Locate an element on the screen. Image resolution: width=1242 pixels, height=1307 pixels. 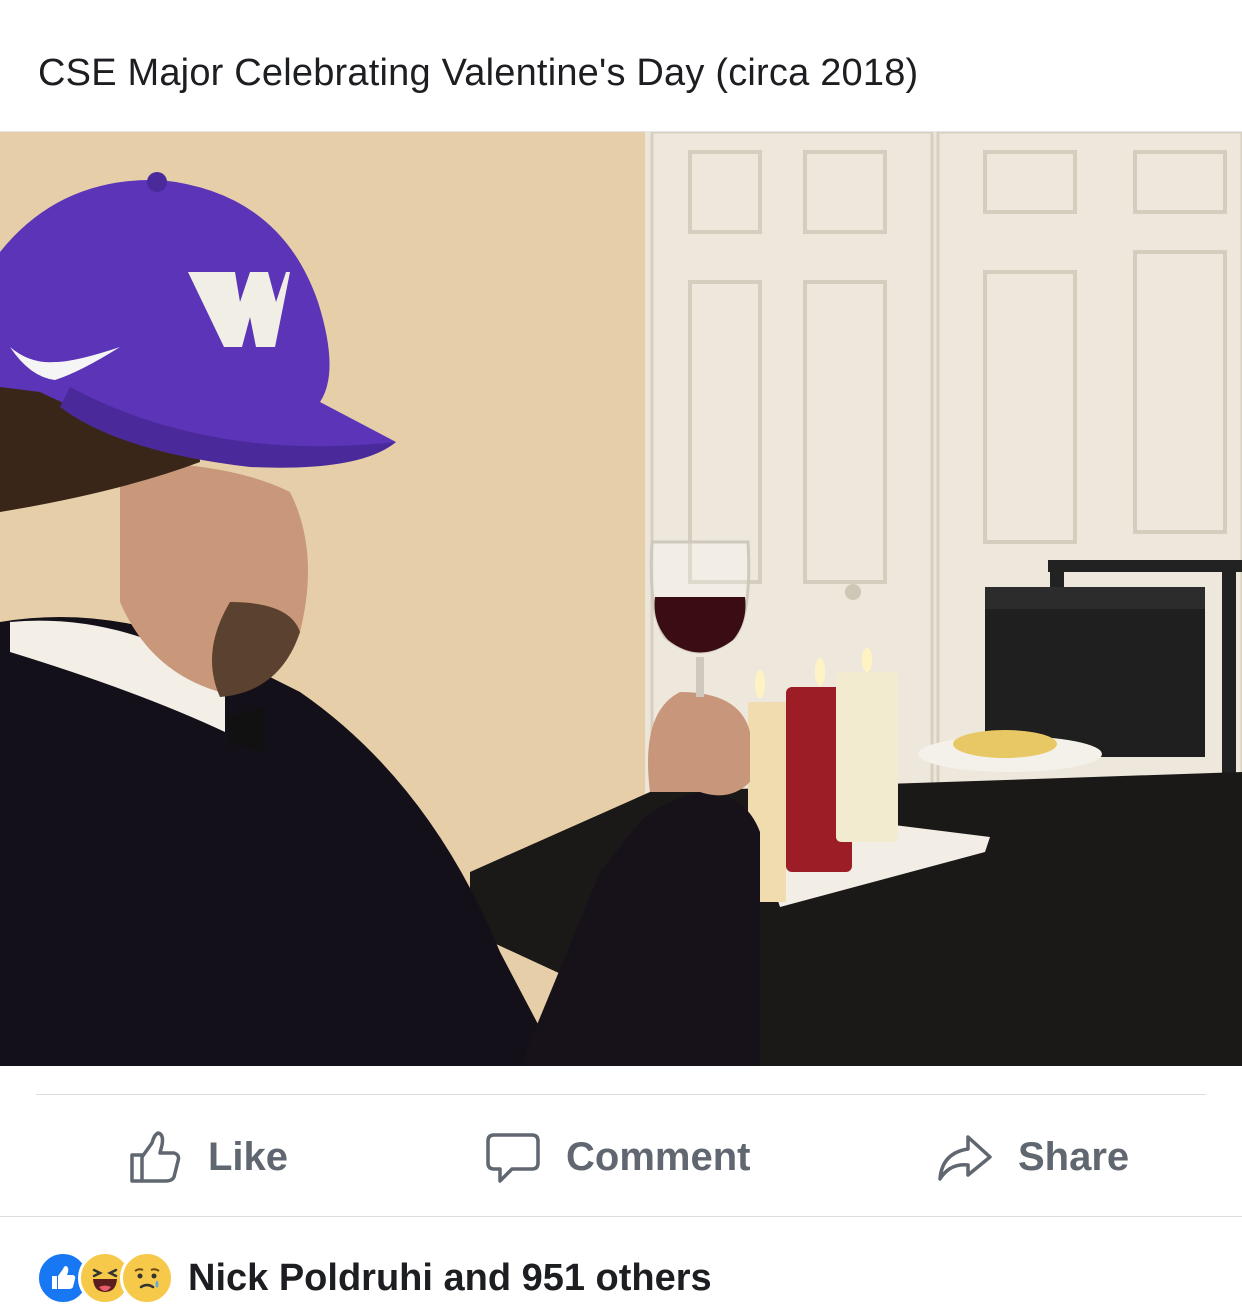
like-button: Like is located at coordinates (207, 1157).